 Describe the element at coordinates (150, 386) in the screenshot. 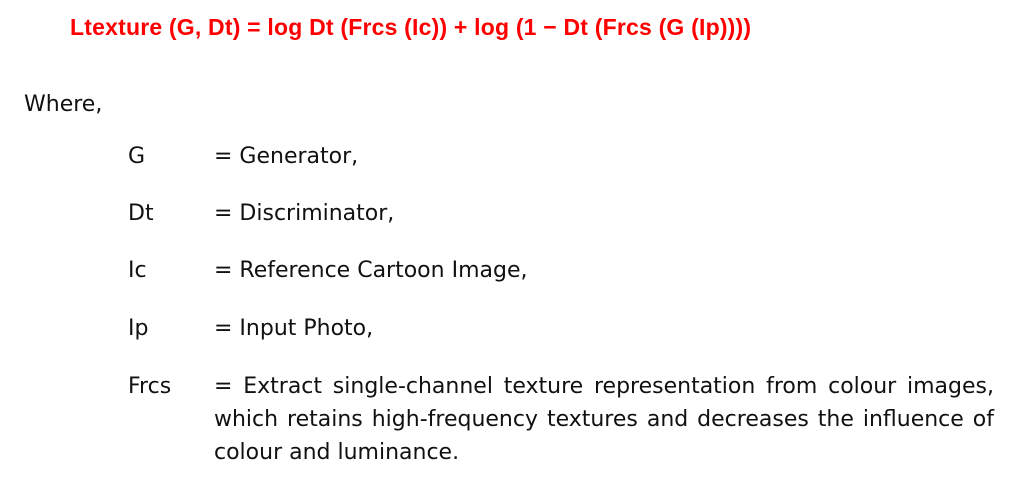

I see `definition-term: Frcs` at that location.